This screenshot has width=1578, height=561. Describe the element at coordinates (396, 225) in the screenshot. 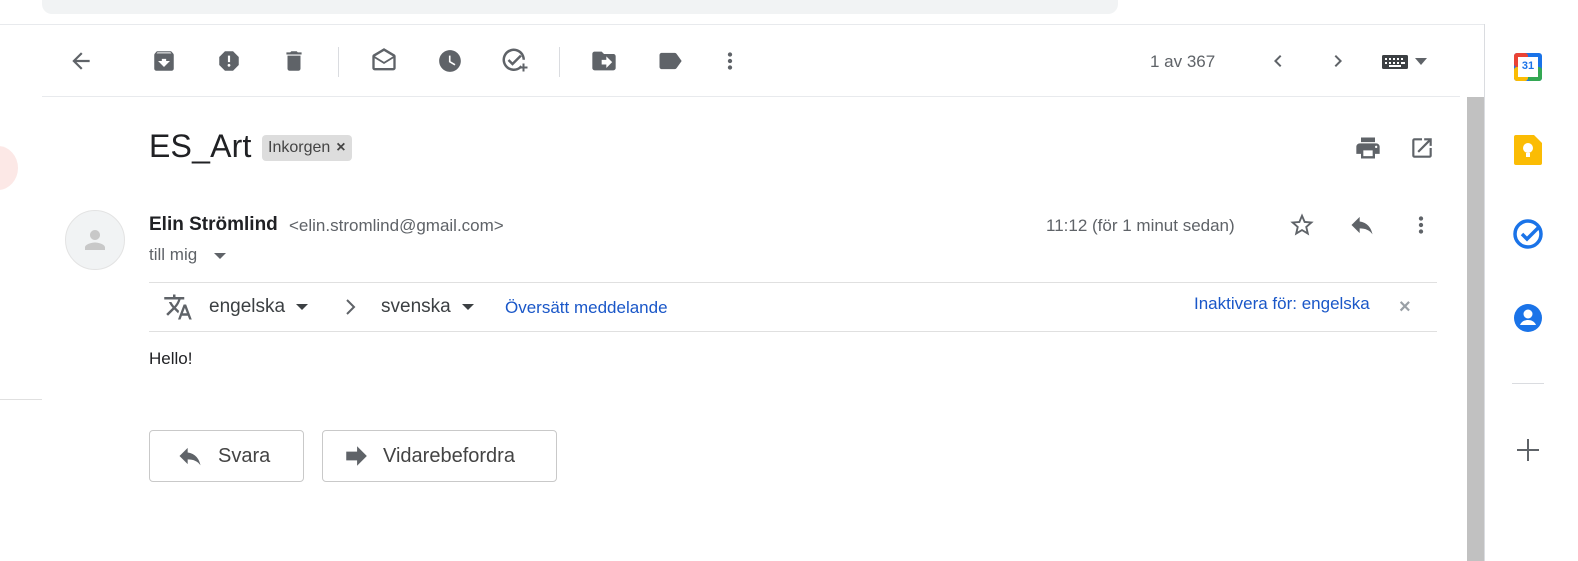

I see `sender-email: <elin.stromlind@gmail.com>` at that location.